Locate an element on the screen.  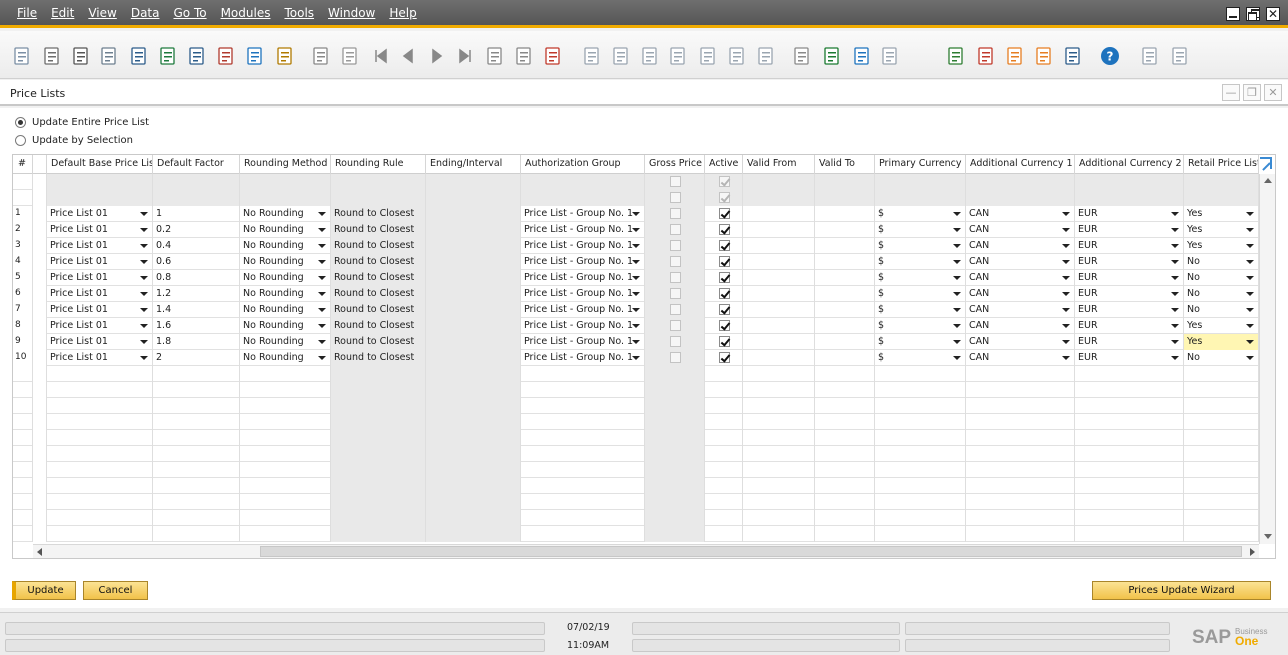
find-icon is located at coordinates (321, 56).